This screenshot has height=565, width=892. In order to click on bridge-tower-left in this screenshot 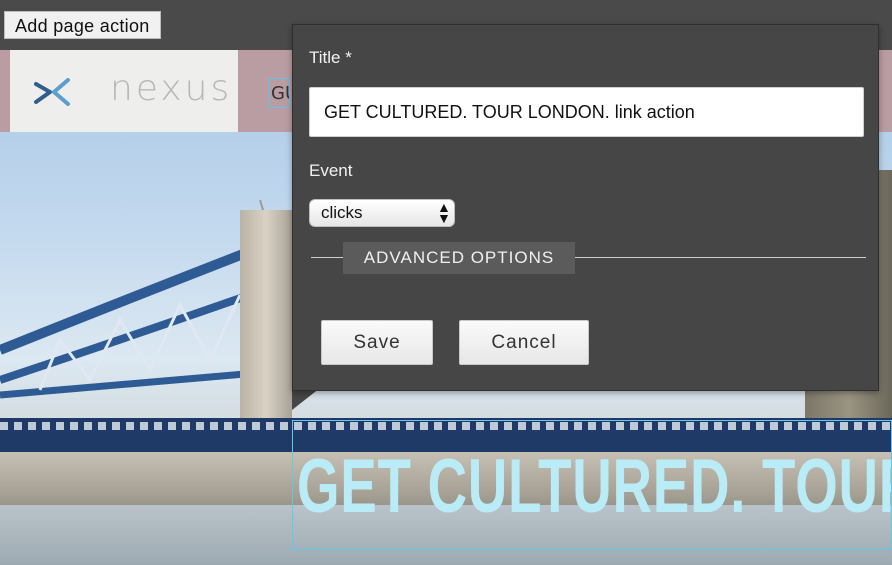, I will do `click(266, 315)`.